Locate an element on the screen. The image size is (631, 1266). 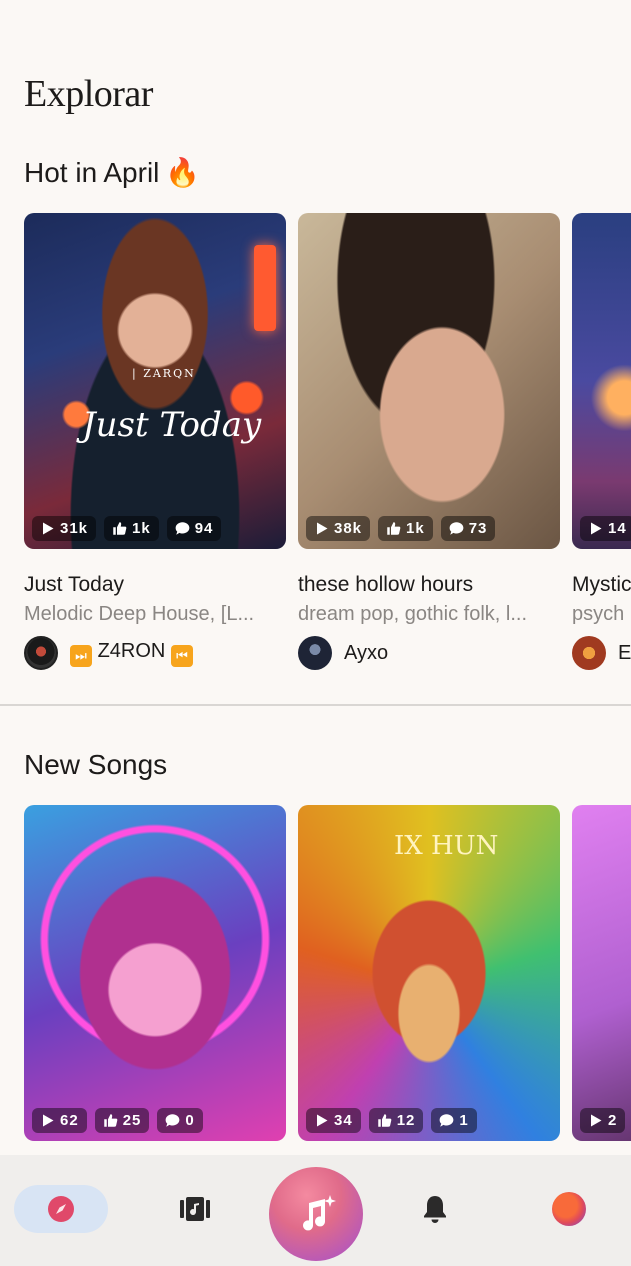
comments-stat: 1 is located at coordinates (454, 1120).